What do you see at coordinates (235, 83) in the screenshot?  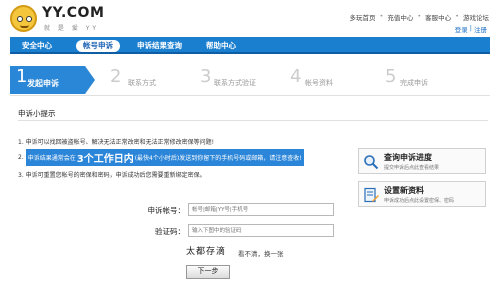 I see `step-label: 联系方式验证` at bounding box center [235, 83].